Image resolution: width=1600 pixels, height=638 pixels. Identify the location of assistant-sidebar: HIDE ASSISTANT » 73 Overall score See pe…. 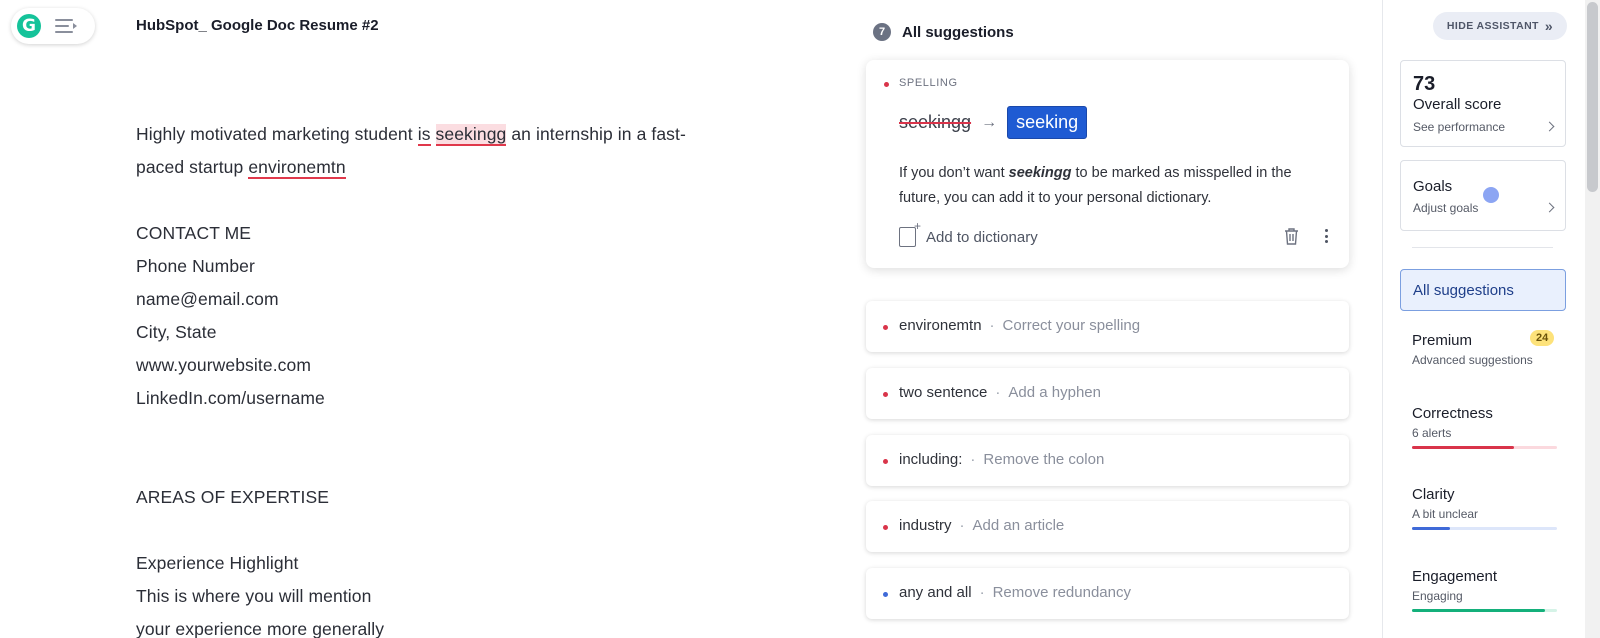
(1475, 319).